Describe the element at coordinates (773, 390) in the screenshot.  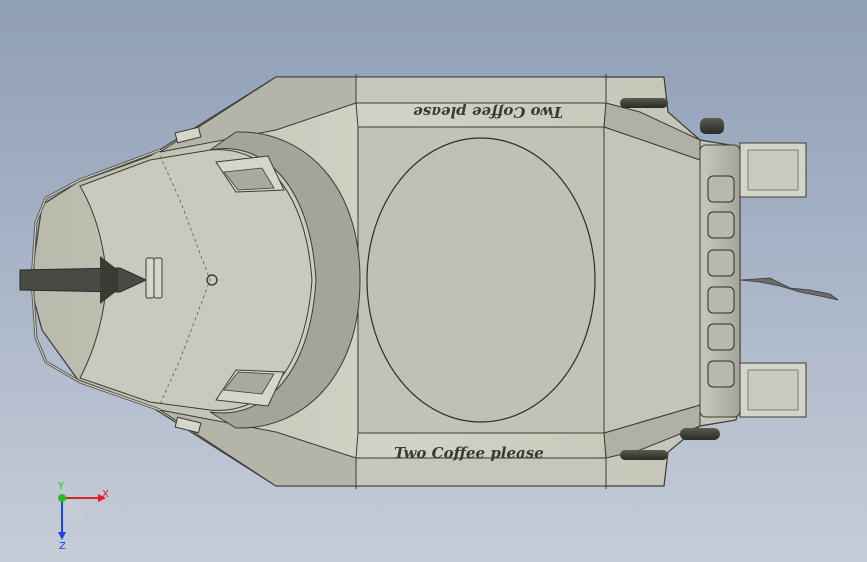
I see `stern-platform-bottom` at that location.